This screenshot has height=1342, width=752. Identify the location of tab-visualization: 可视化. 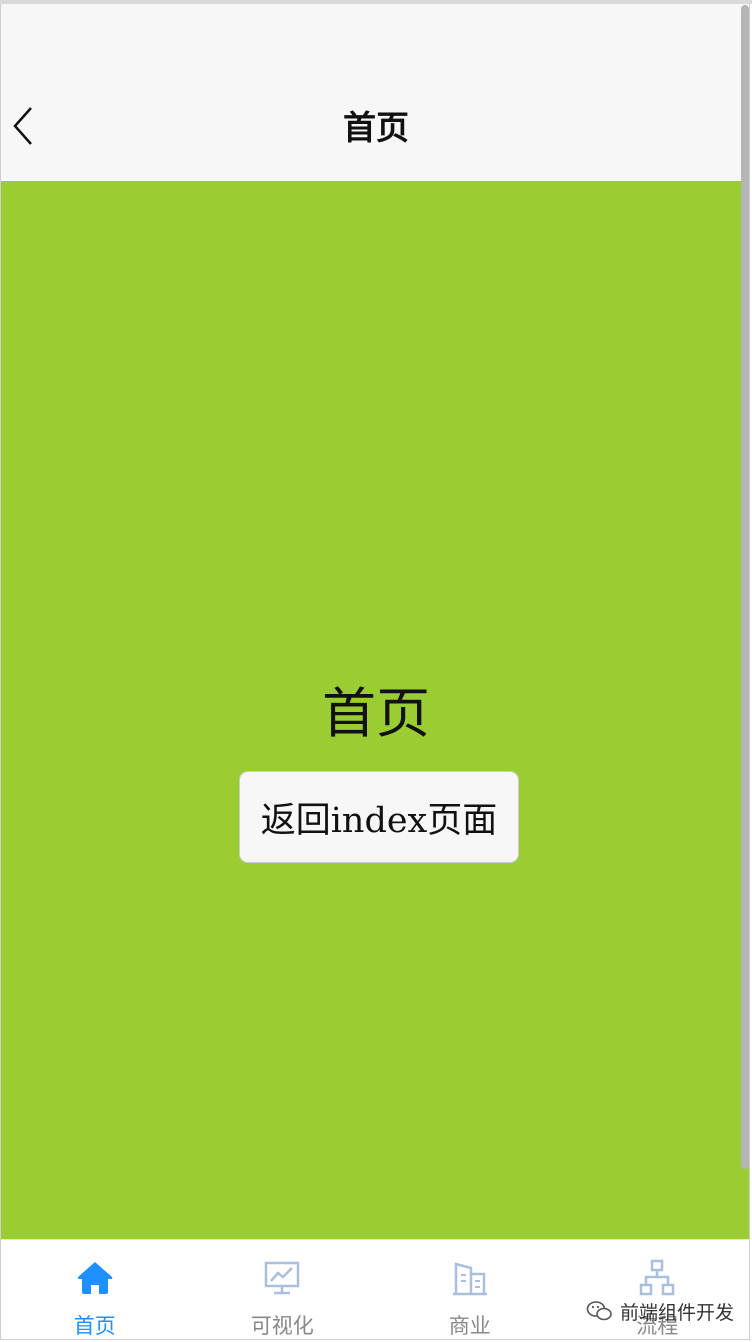
(283, 1289).